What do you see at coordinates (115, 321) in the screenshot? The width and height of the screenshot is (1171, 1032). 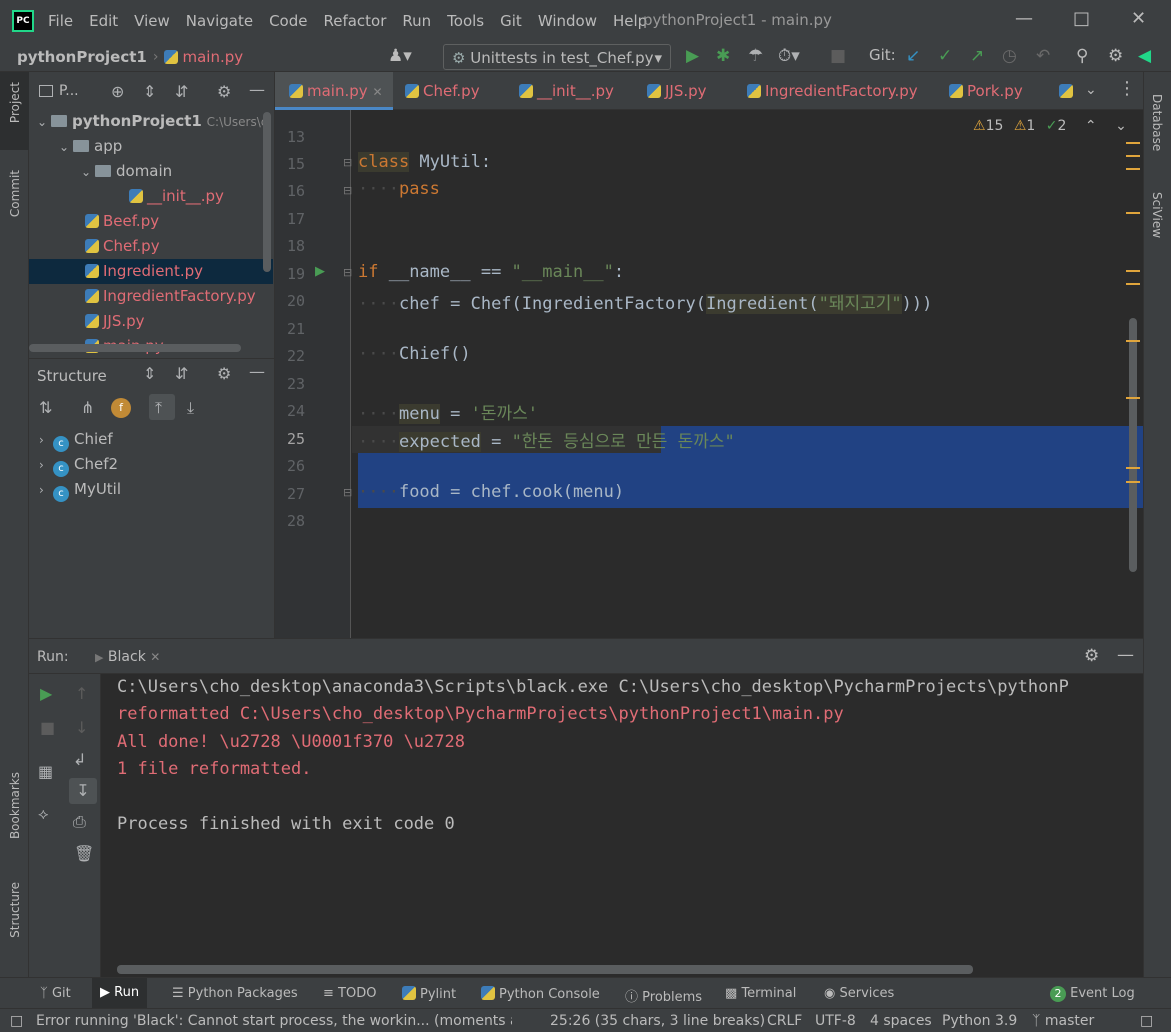 I see `tree-item-jjs: JJS.py` at bounding box center [115, 321].